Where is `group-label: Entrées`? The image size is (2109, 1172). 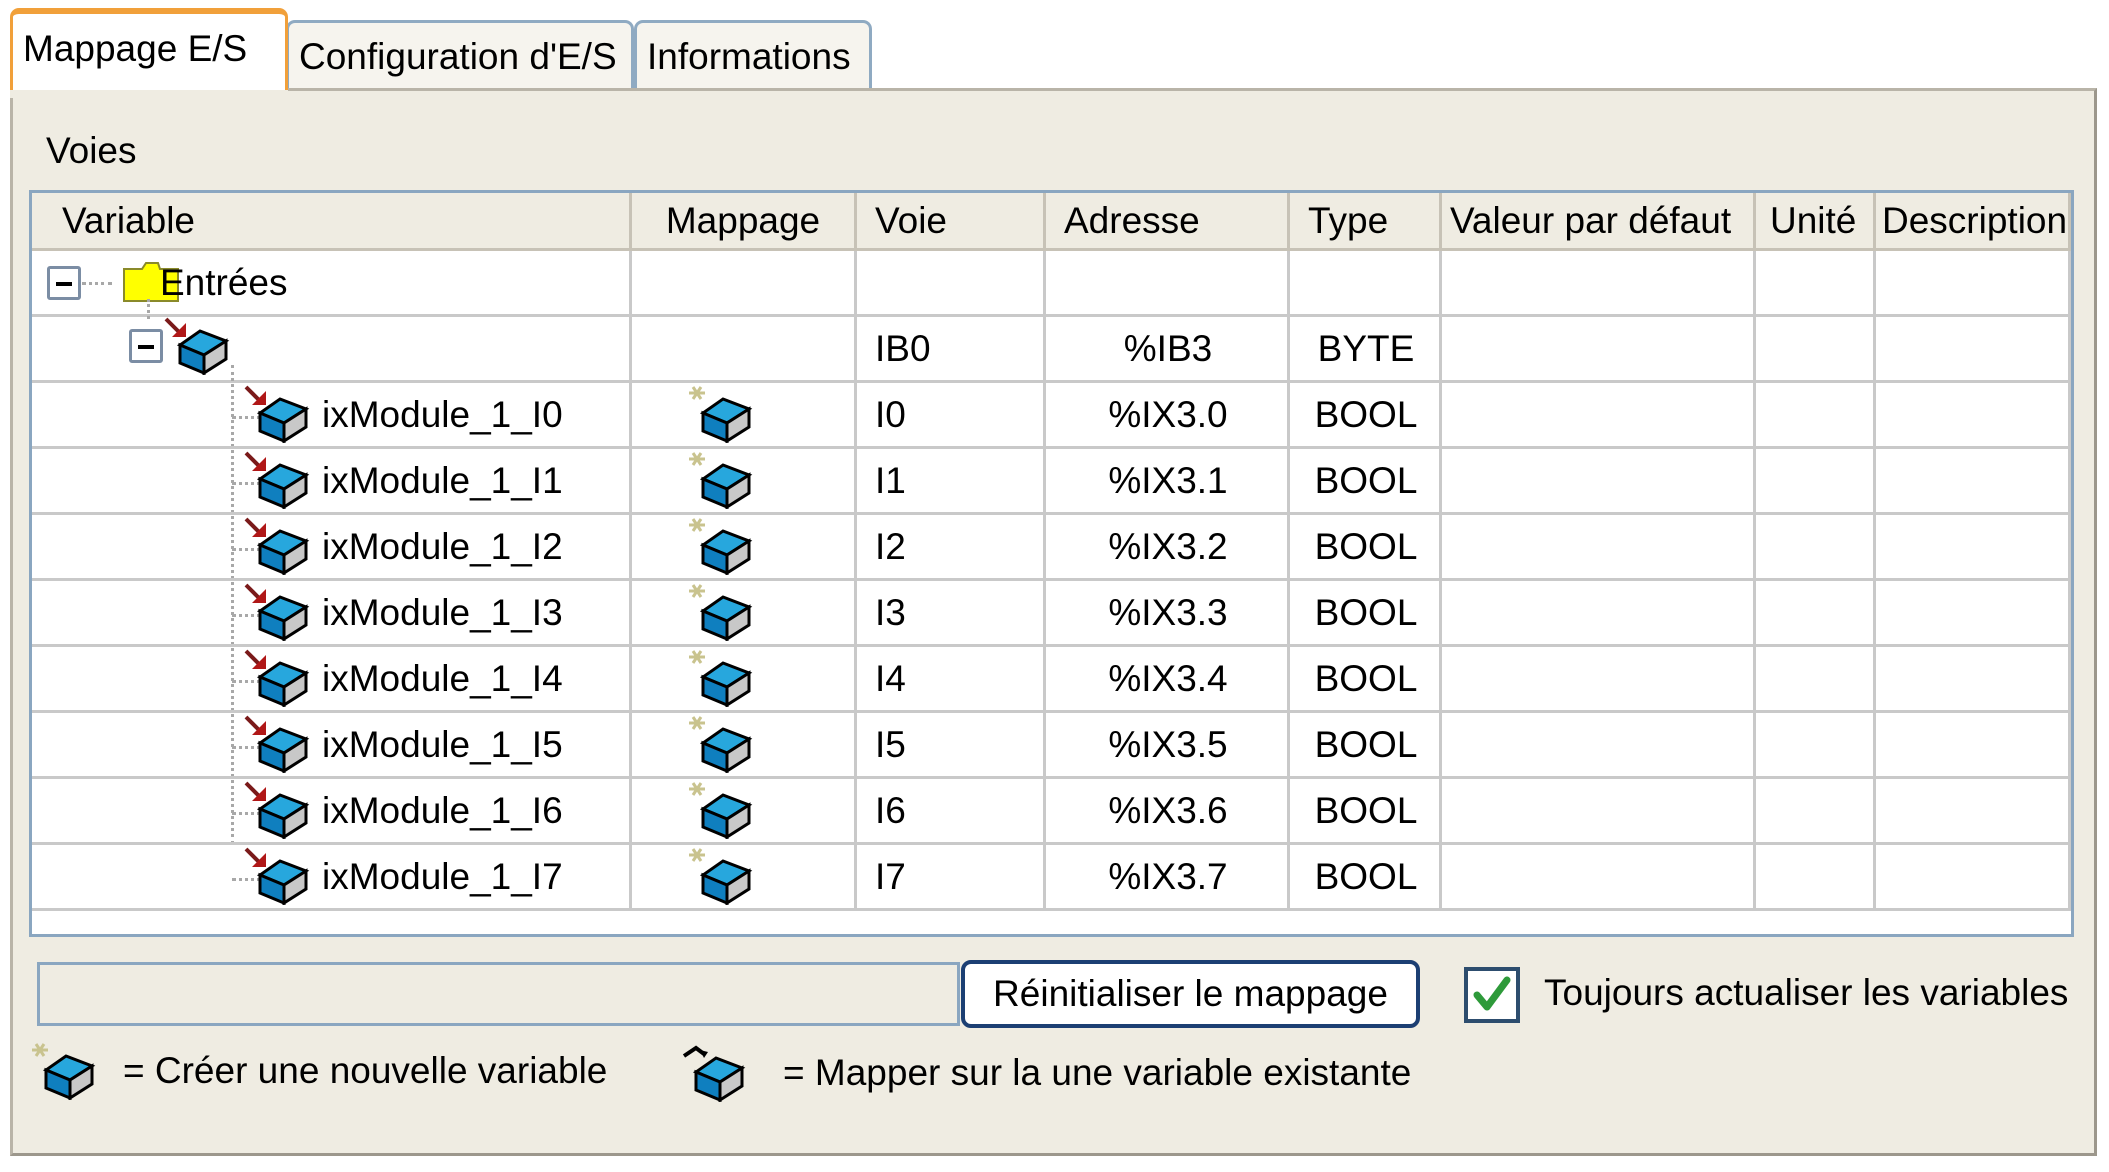
group-label: Entrées is located at coordinates (224, 282).